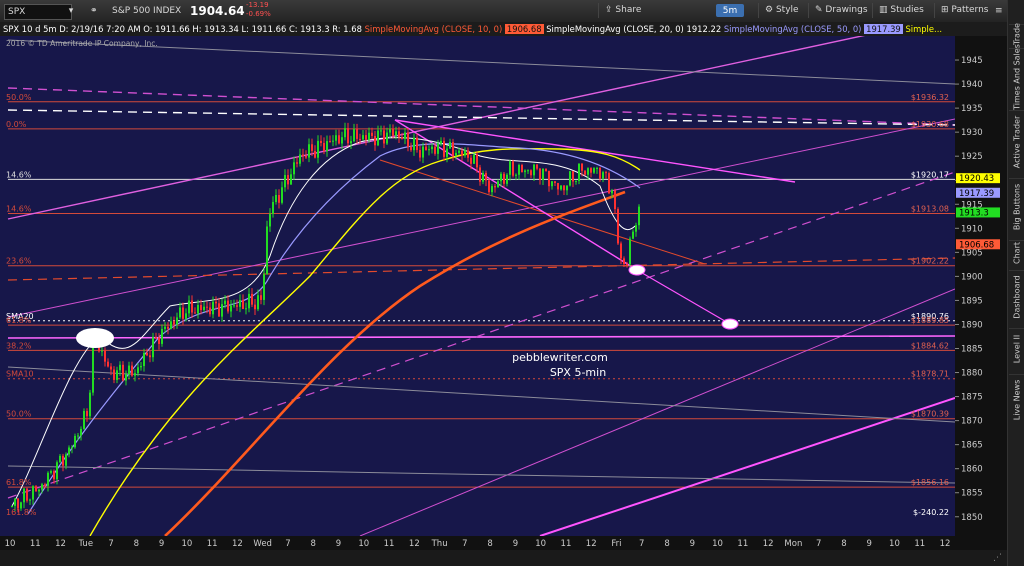  What do you see at coordinates (95, 338) in the screenshot?
I see `highlight-ellipse` at bounding box center [95, 338].